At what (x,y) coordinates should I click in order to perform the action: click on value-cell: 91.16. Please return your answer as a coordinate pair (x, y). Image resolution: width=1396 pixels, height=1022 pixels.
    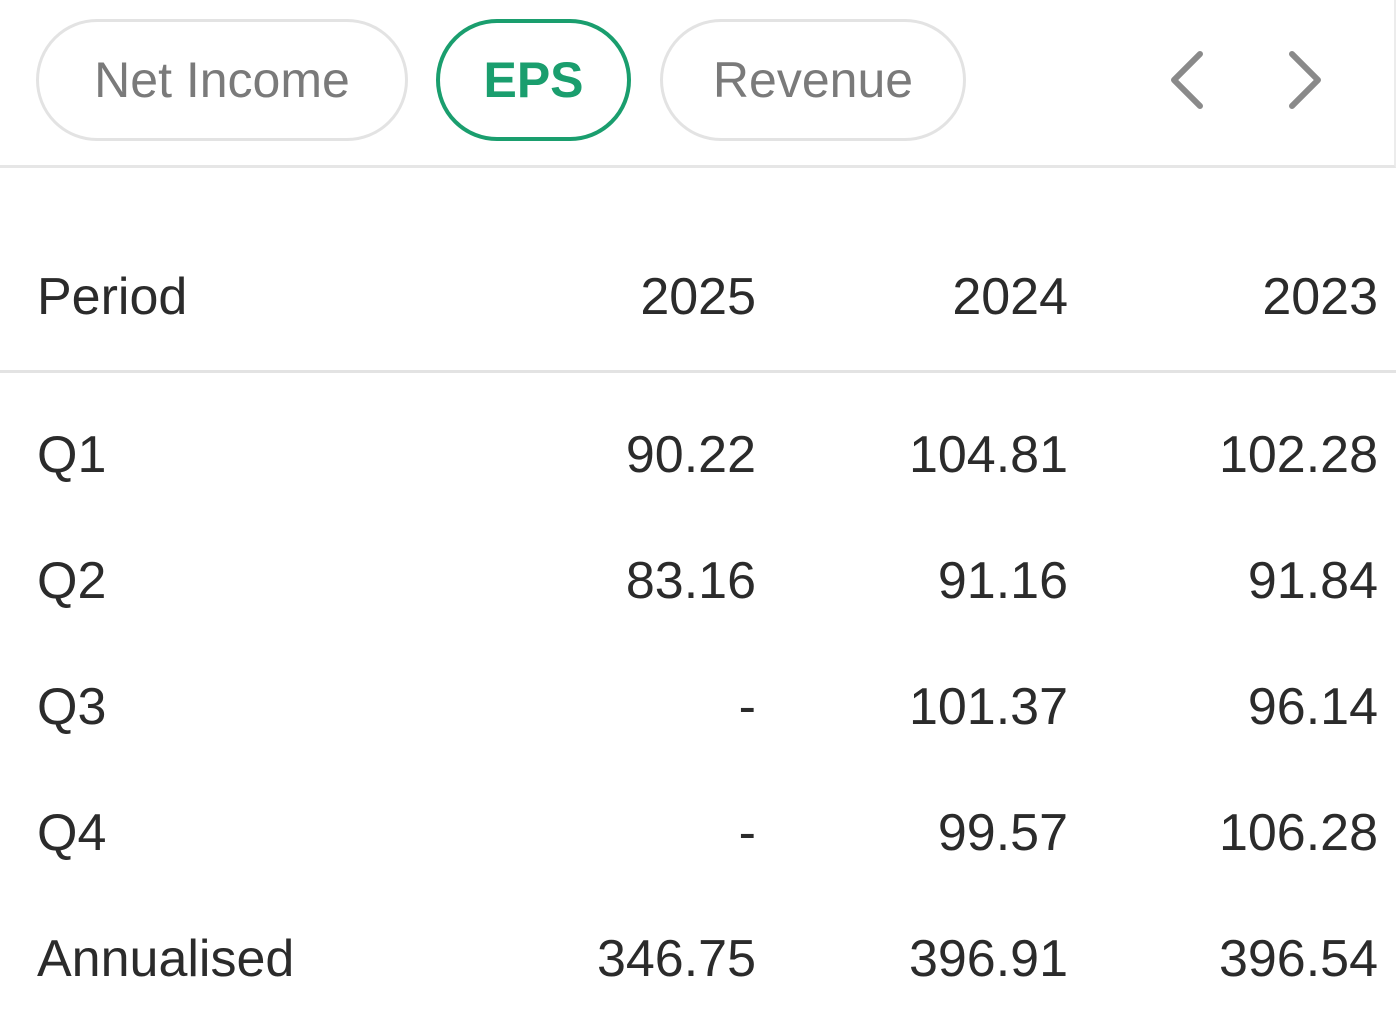
    Looking at the image, I should click on (1002, 581).